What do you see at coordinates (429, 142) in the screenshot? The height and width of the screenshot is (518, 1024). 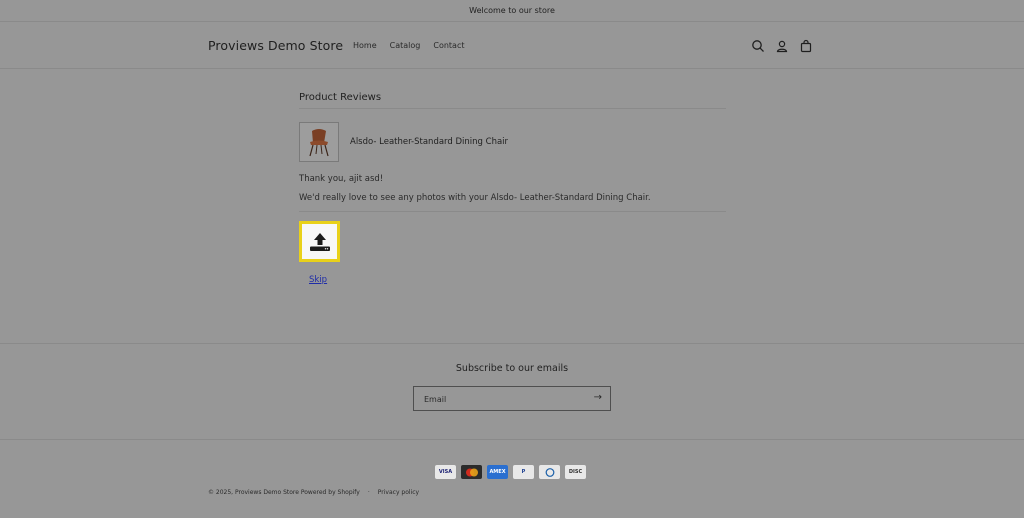 I see `product-name: Alsdo- Leather-Standard Dining Chair` at bounding box center [429, 142].